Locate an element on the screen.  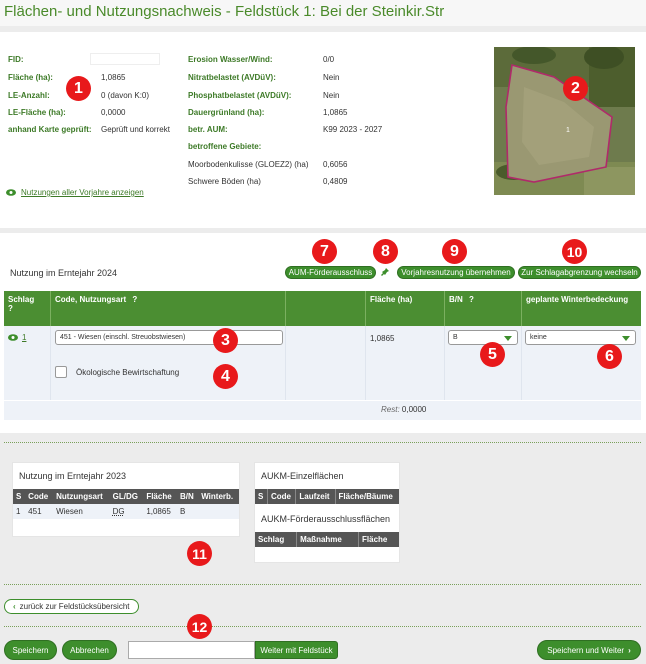
cell-empty is located at coordinates (326, 363).